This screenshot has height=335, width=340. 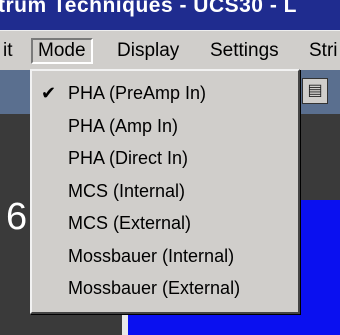 I want to click on menu-display: Display, so click(x=148, y=51).